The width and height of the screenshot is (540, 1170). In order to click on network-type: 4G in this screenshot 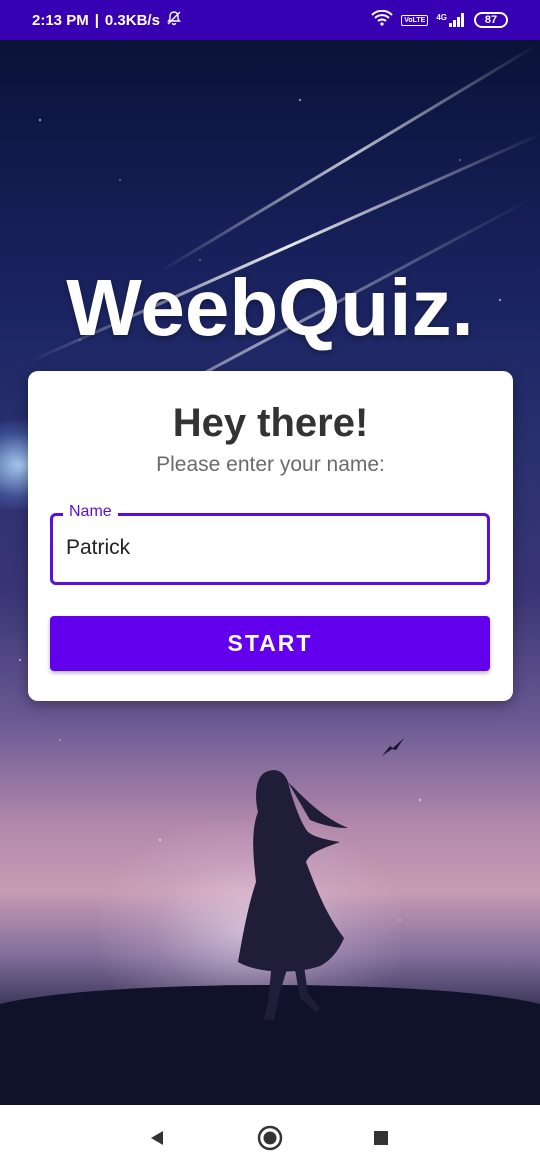, I will do `click(441, 17)`.